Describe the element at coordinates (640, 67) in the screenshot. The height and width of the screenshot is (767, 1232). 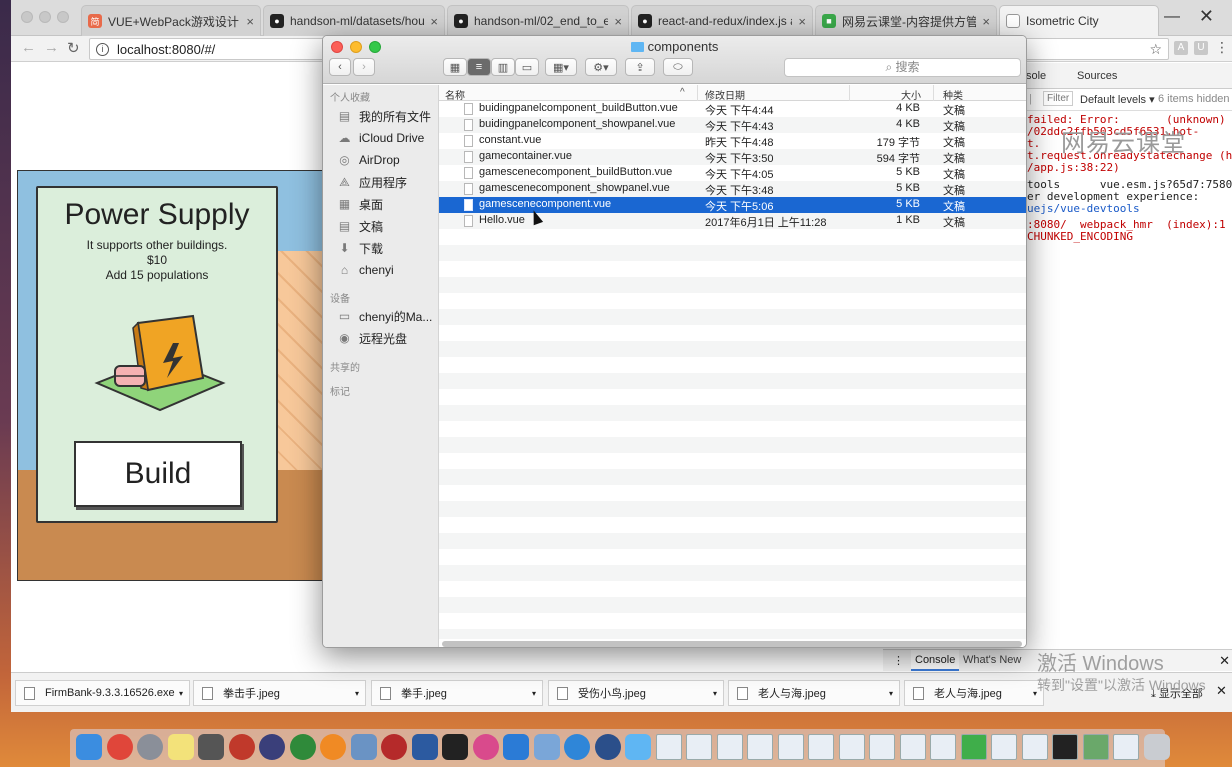
I see `share-button: ⇪` at that location.